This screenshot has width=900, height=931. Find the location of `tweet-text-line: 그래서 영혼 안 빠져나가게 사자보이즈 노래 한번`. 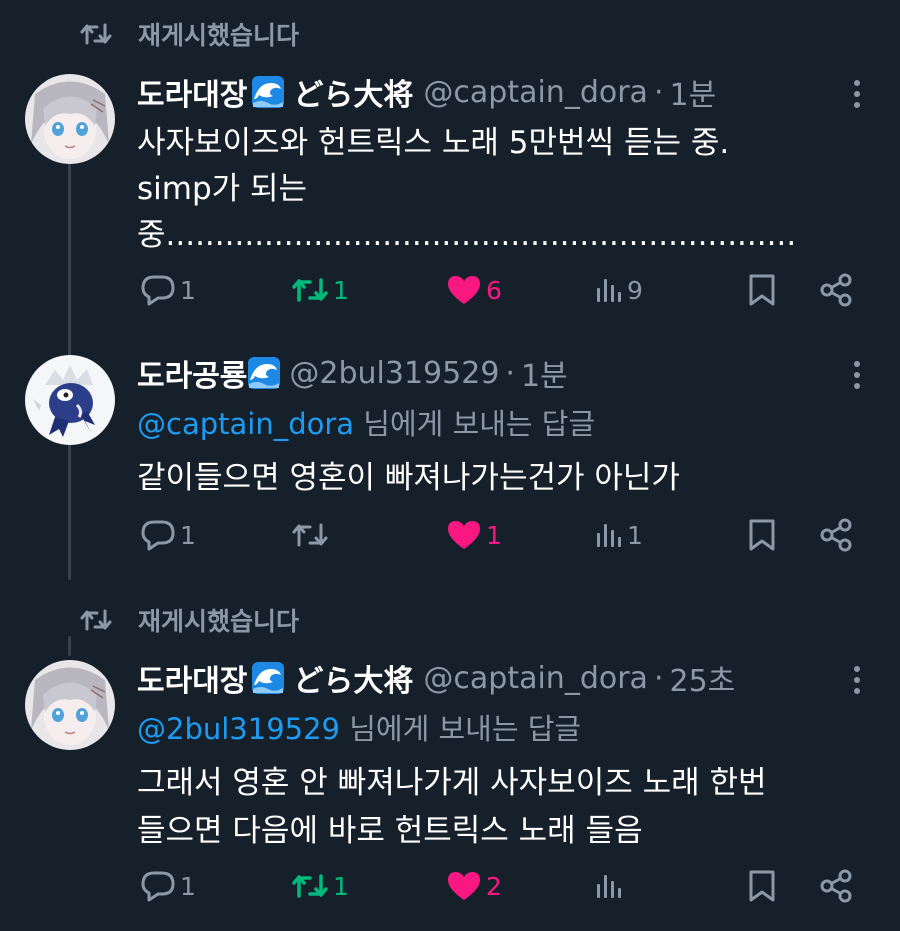

tweet-text-line: 그래서 영혼 안 빠져나가게 사자보이즈 노래 한번 is located at coordinates (452, 783).